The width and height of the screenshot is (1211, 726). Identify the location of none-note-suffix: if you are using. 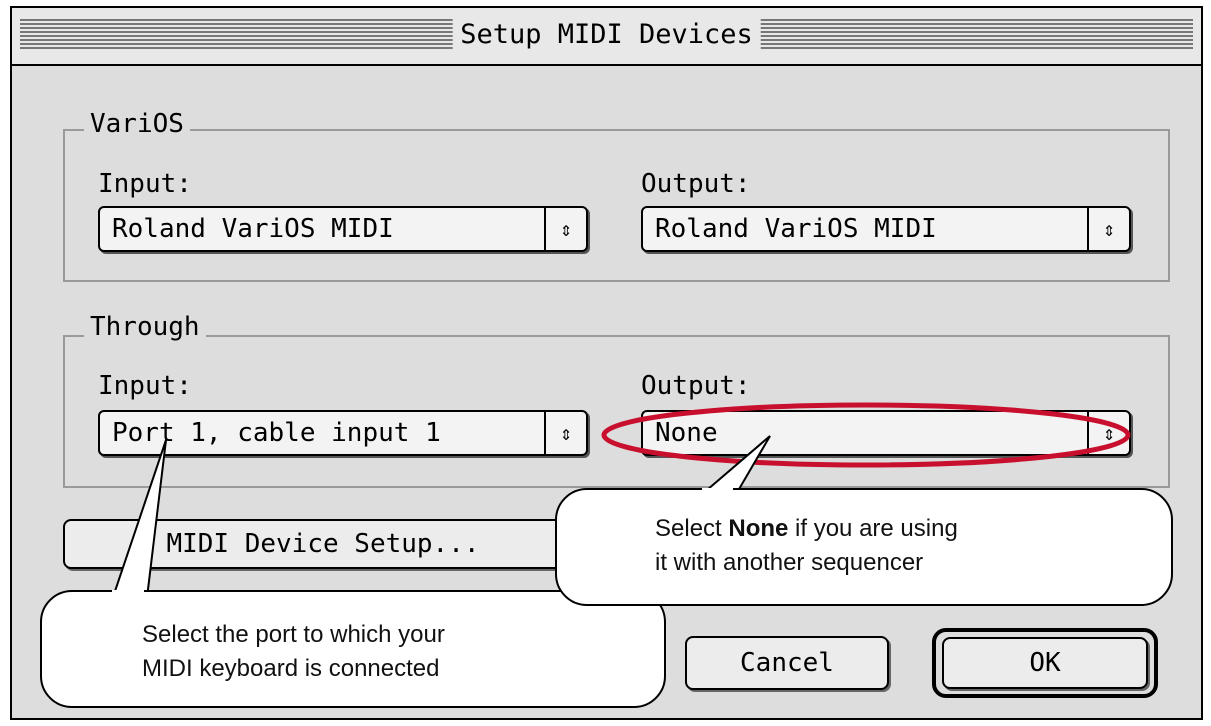
(873, 528).